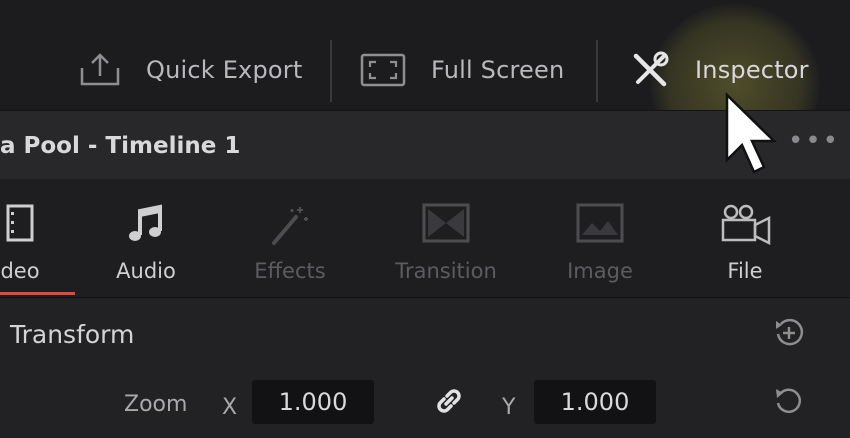  What do you see at coordinates (600, 224) in the screenshot?
I see `image-icon` at bounding box center [600, 224].